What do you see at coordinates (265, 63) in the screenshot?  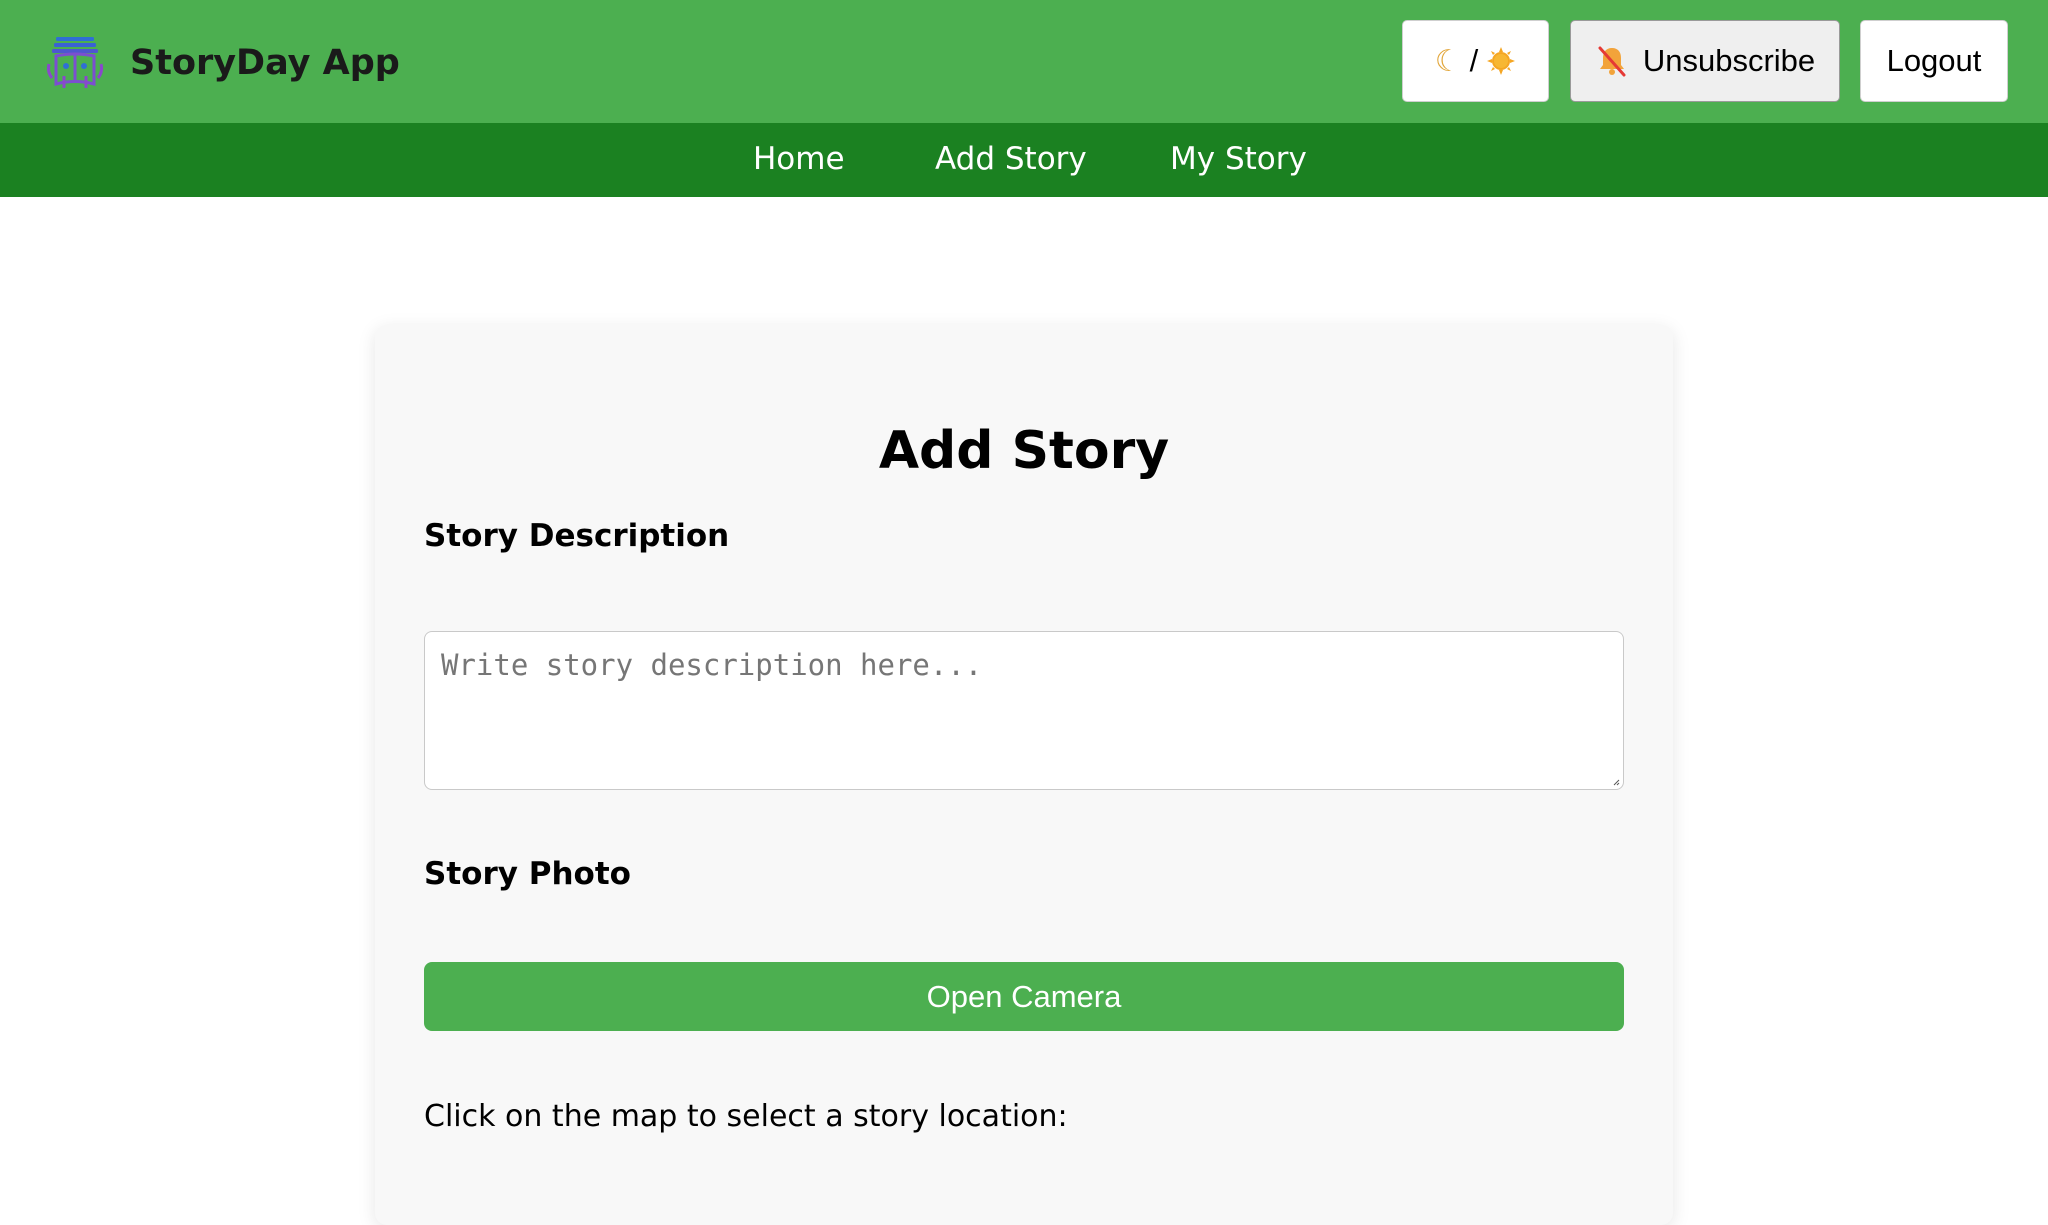 I see `app-title: StoryDay App` at bounding box center [265, 63].